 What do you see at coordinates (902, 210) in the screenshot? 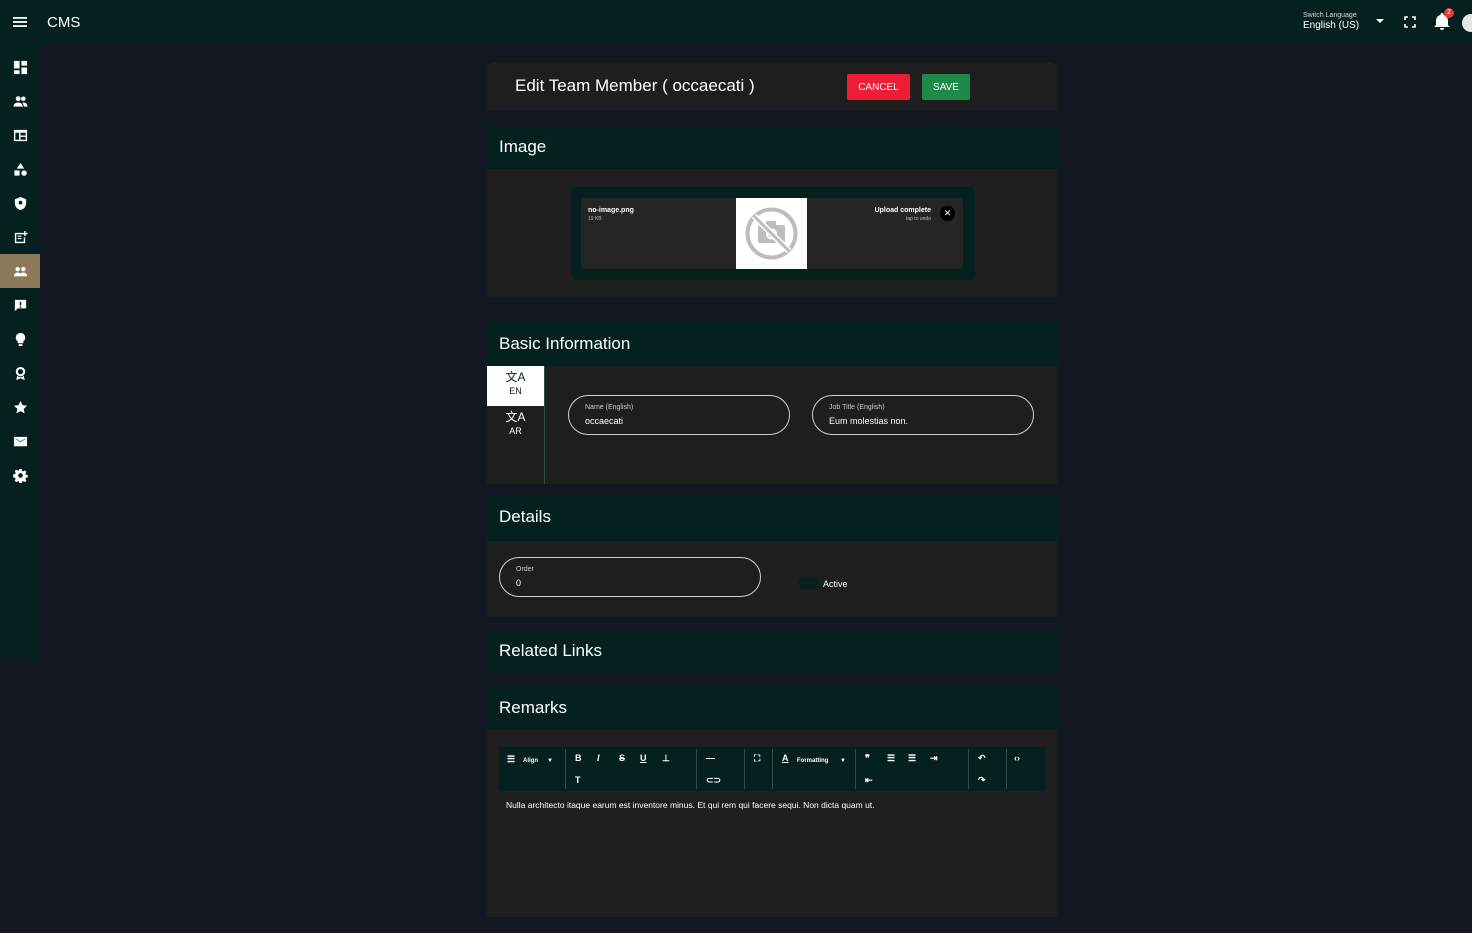
I see `upload-status: Upload complete` at bounding box center [902, 210].